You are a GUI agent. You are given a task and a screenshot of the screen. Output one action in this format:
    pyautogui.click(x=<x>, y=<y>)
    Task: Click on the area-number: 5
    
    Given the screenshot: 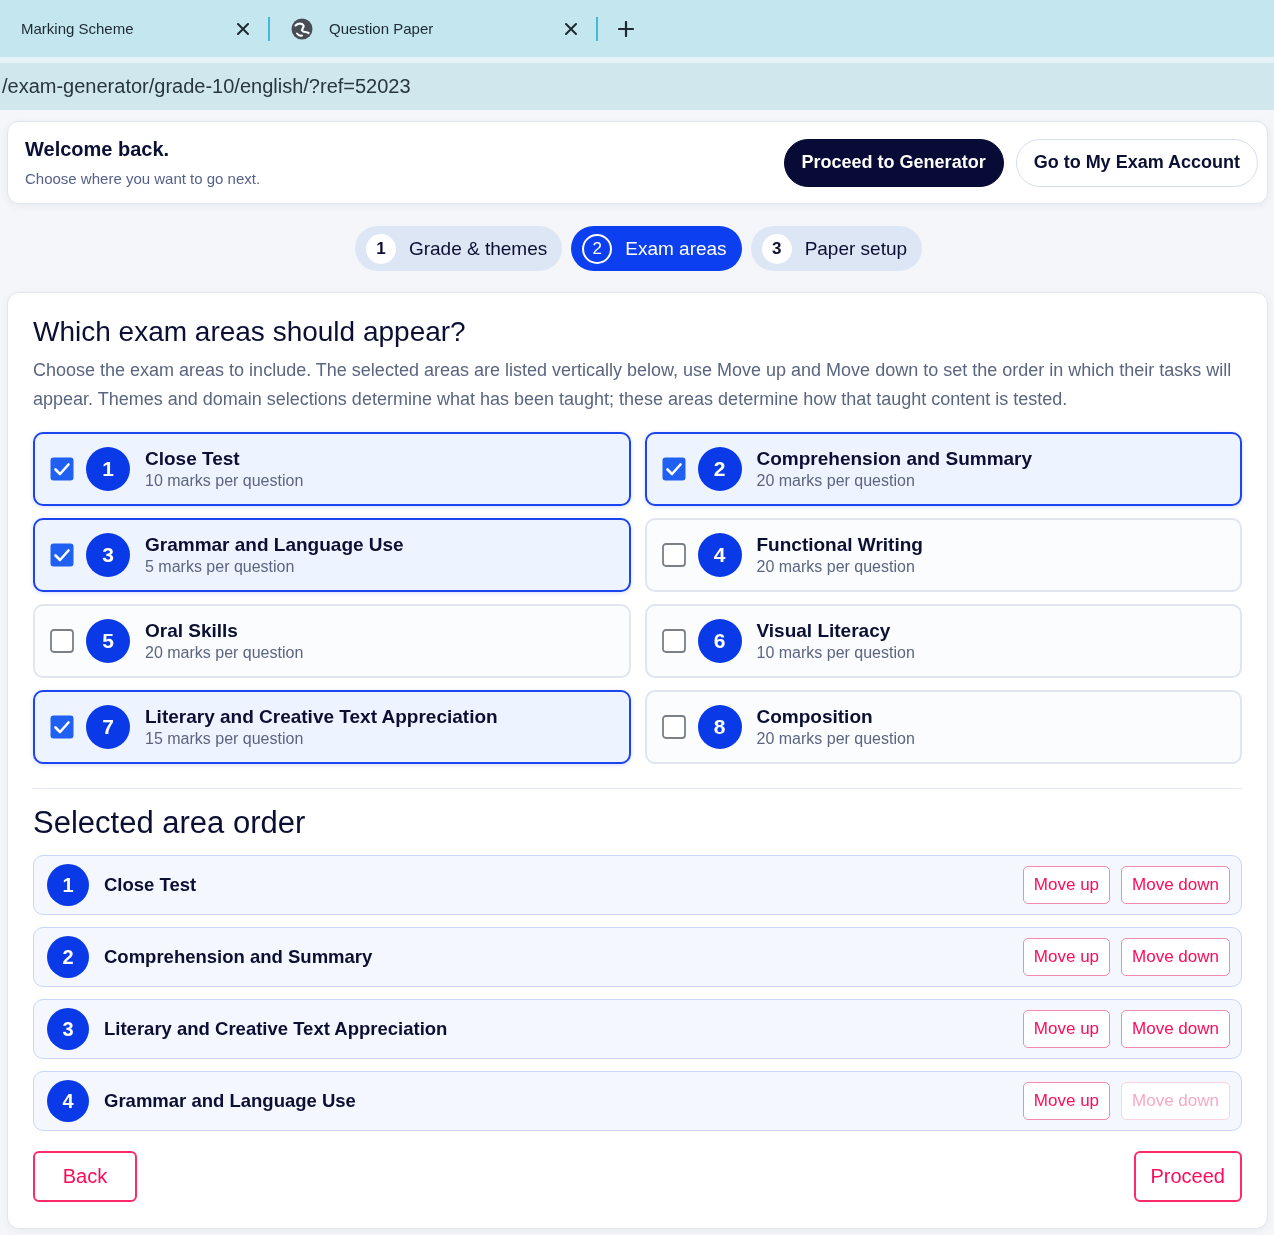 What is the action you would take?
    pyautogui.click(x=108, y=641)
    